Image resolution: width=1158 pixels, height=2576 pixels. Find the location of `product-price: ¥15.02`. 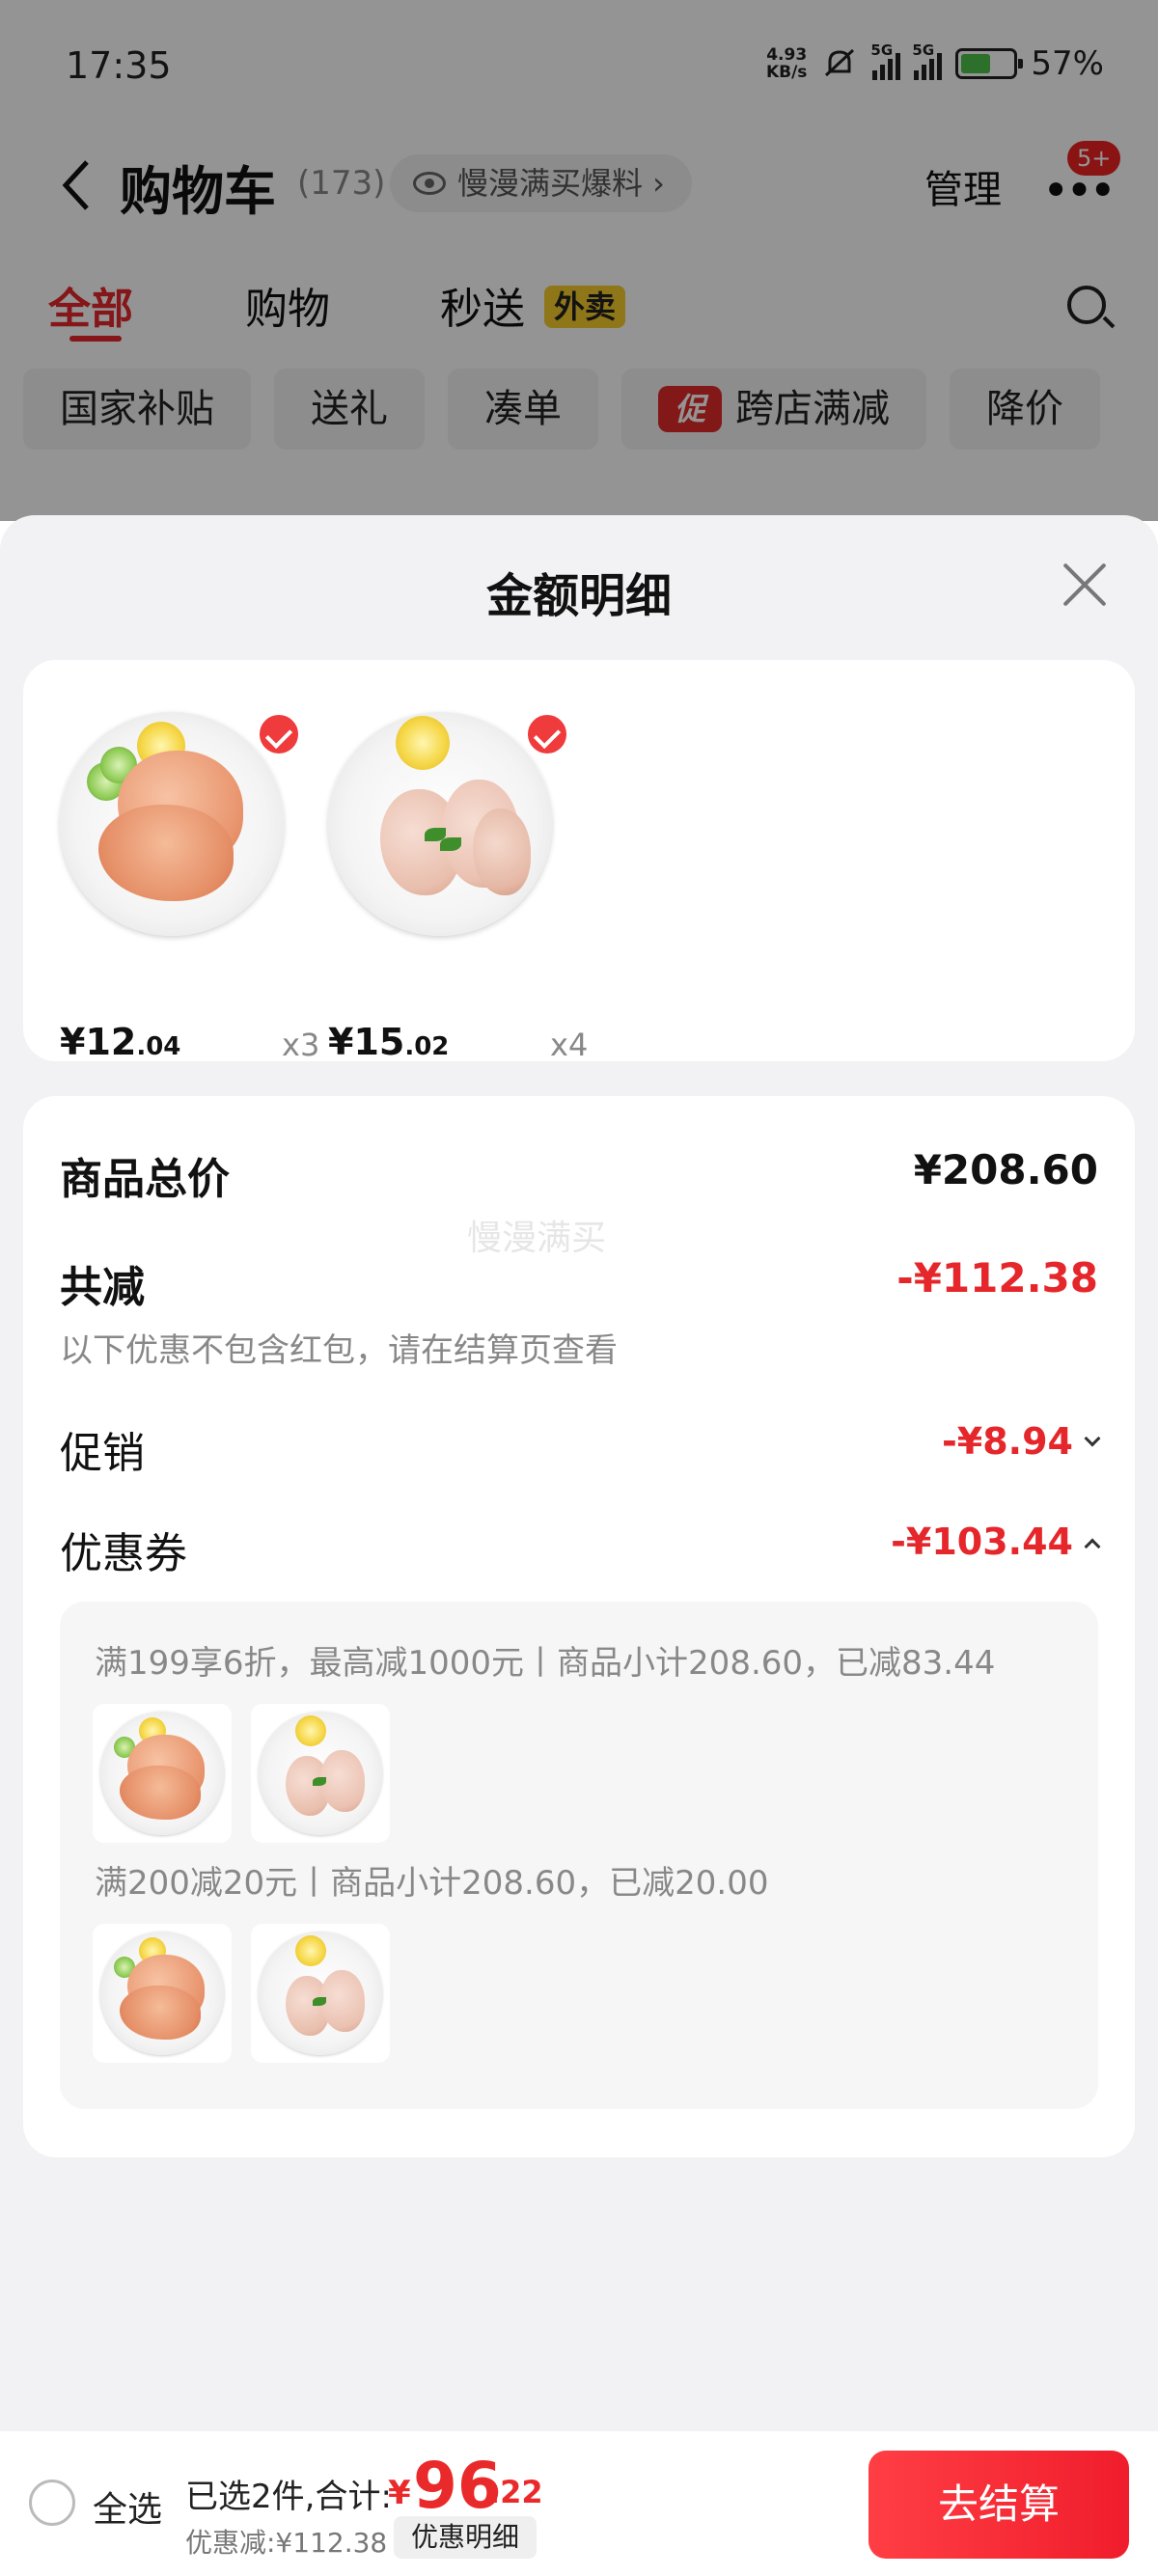

product-price: ¥15.02 is located at coordinates (389, 1042).